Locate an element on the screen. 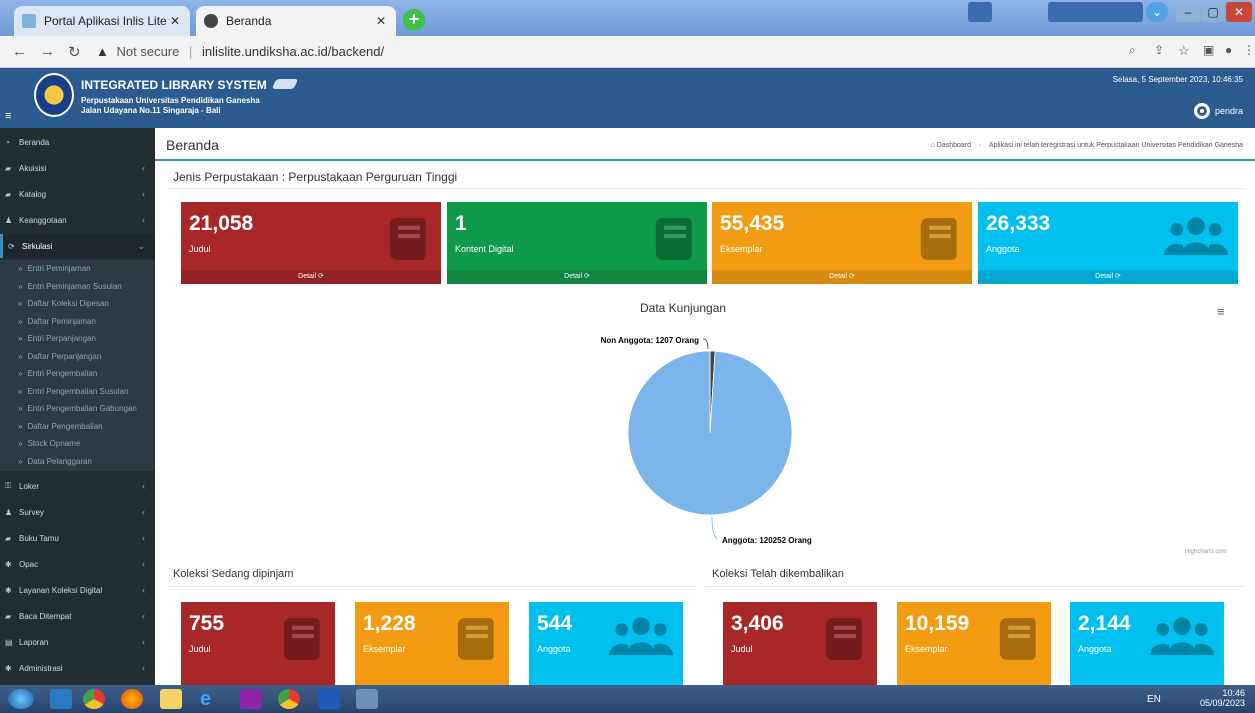 The height and width of the screenshot is (713, 1255). stat-box-eksemplar: 1,228 Eksemplar is located at coordinates (432, 643).